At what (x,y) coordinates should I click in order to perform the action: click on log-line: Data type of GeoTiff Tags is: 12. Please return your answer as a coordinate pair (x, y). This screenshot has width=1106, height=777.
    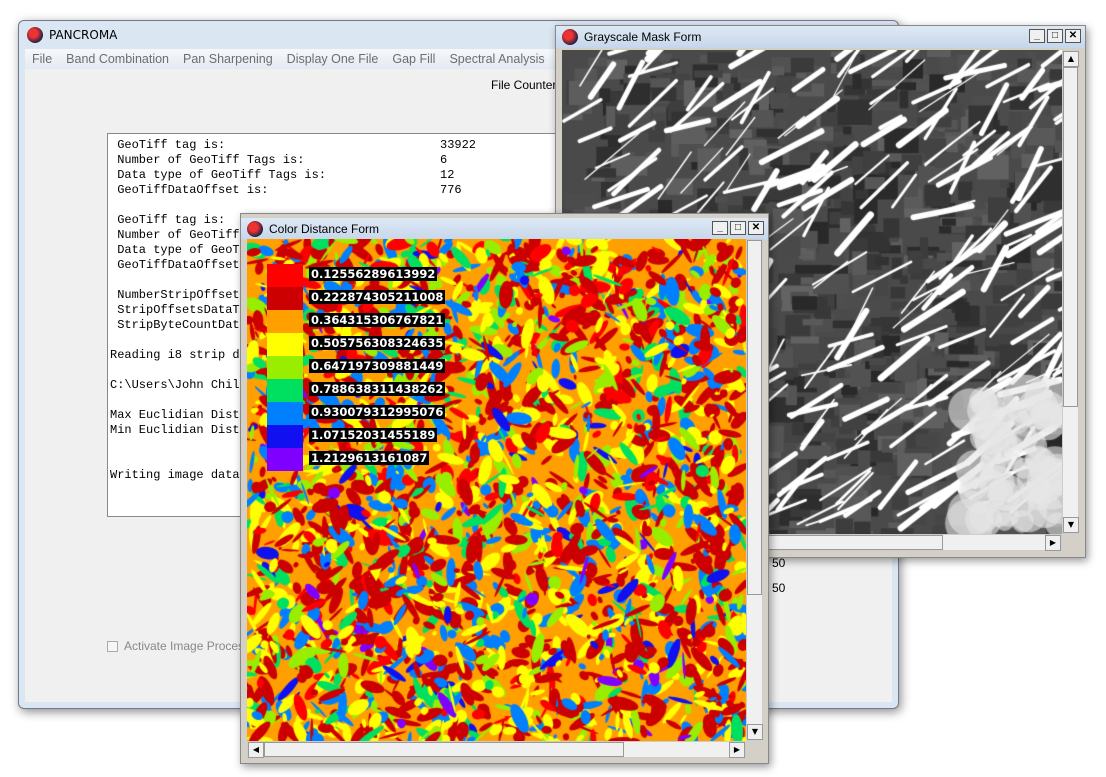
    Looking at the image, I should click on (338, 175).